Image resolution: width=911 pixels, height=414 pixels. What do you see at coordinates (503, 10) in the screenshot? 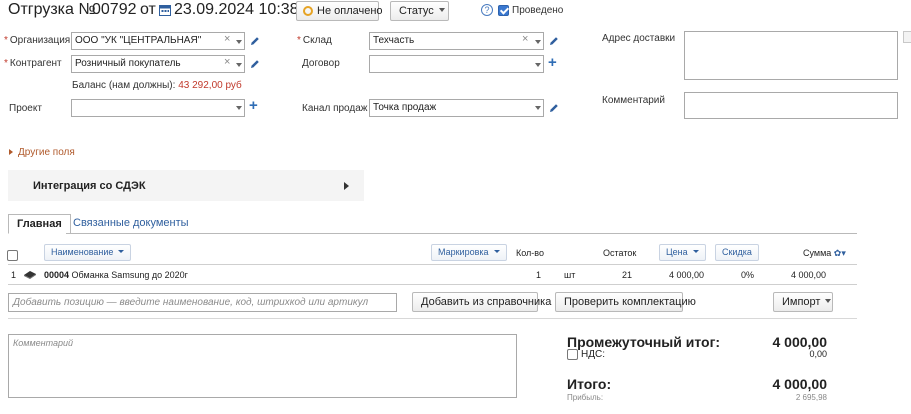
I see `posted-checkbox` at bounding box center [503, 10].